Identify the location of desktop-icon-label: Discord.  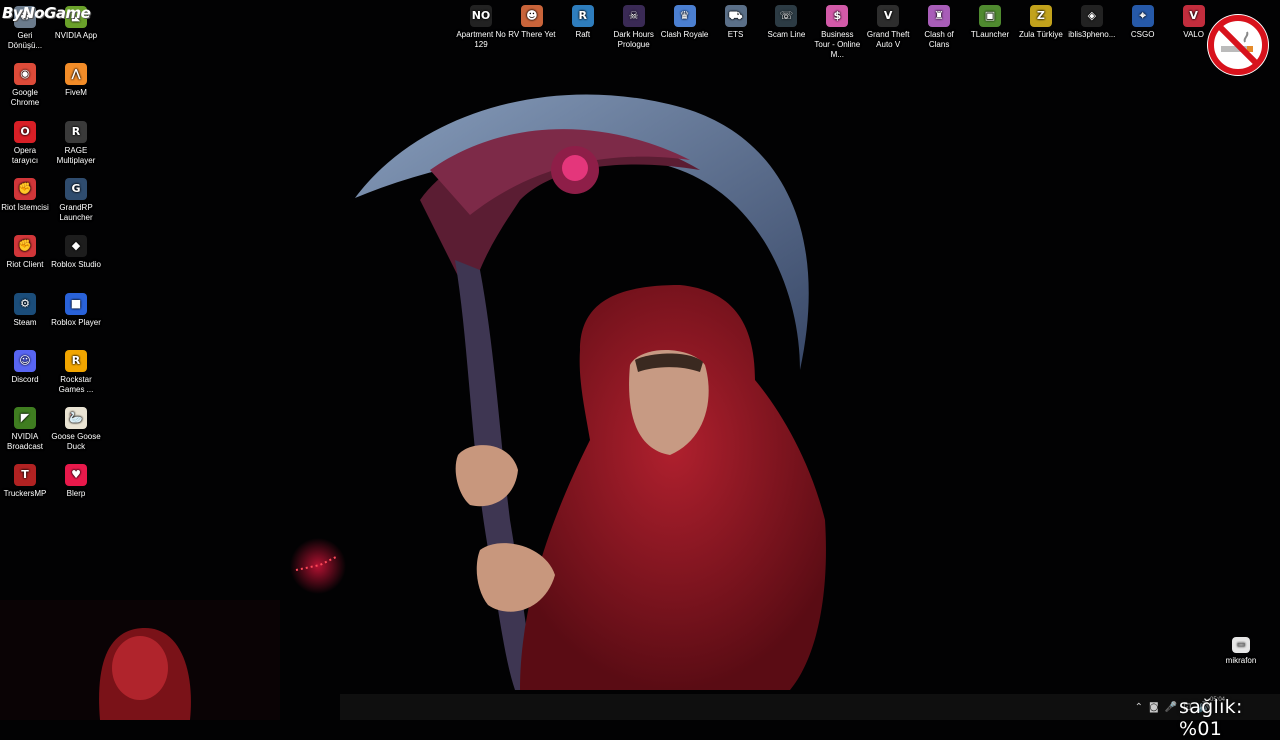
(25, 379).